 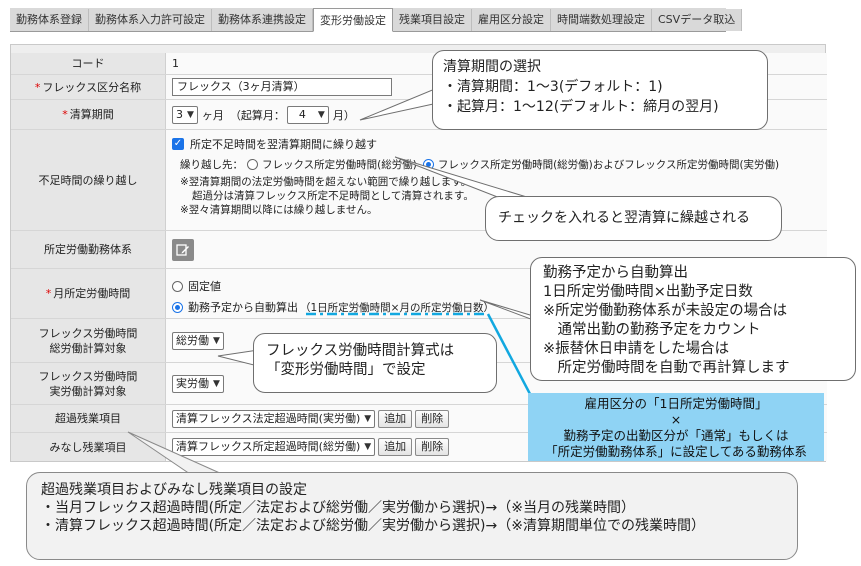 What do you see at coordinates (395, 418) in the screenshot?
I see `overtime-add-button: 追加` at bounding box center [395, 418].